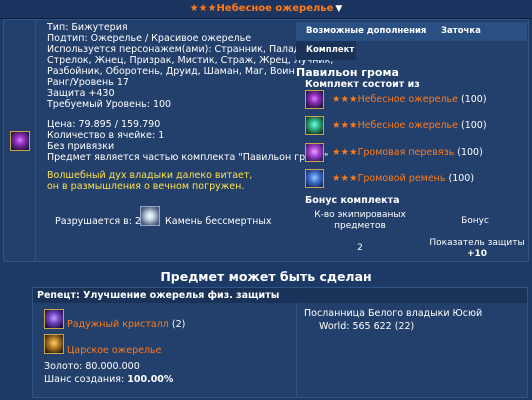 The height and width of the screenshot is (400, 532). Describe the element at coordinates (477, 254) in the screenshot. I see `bonus-row-value: +10` at that location.